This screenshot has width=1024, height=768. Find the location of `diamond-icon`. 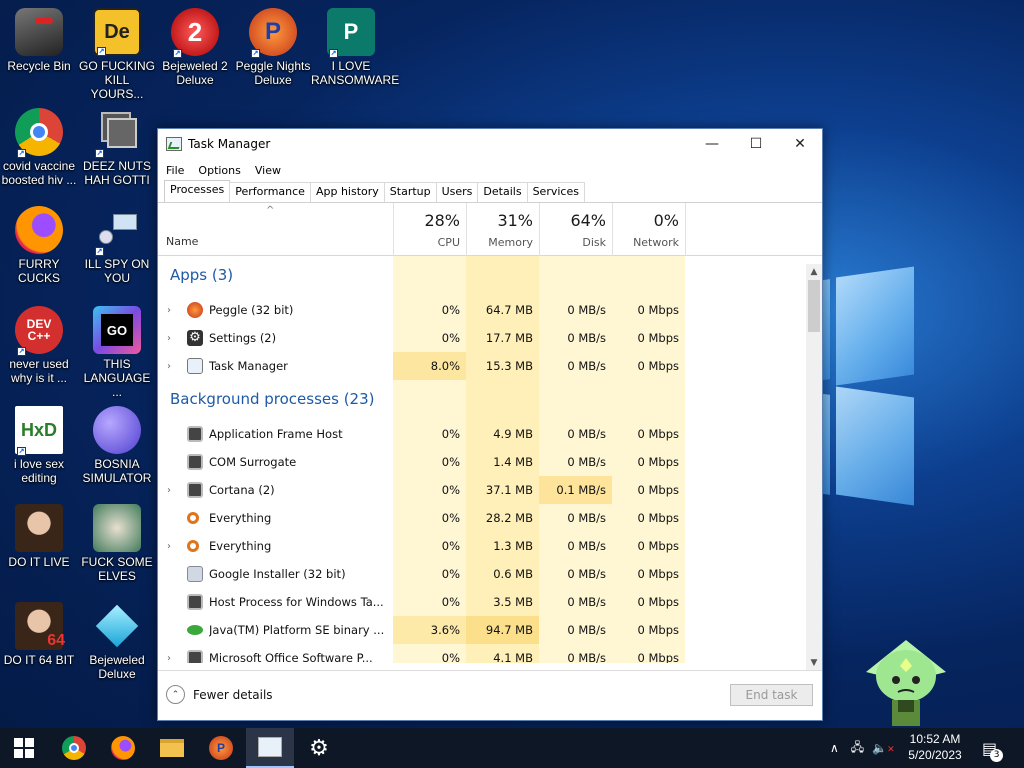

diamond-icon is located at coordinates (117, 626).